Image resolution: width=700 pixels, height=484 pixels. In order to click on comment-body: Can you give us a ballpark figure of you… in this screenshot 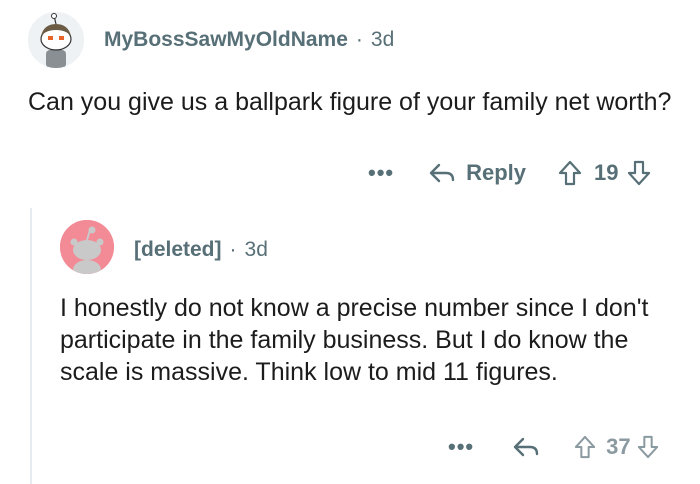, I will do `click(350, 102)`.